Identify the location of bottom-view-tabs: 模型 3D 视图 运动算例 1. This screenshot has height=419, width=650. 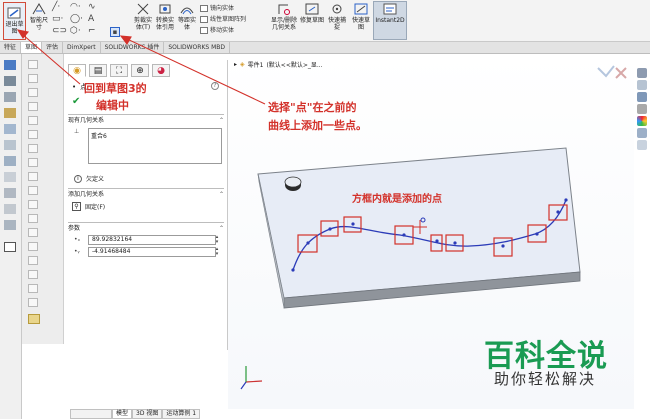
(135, 414).